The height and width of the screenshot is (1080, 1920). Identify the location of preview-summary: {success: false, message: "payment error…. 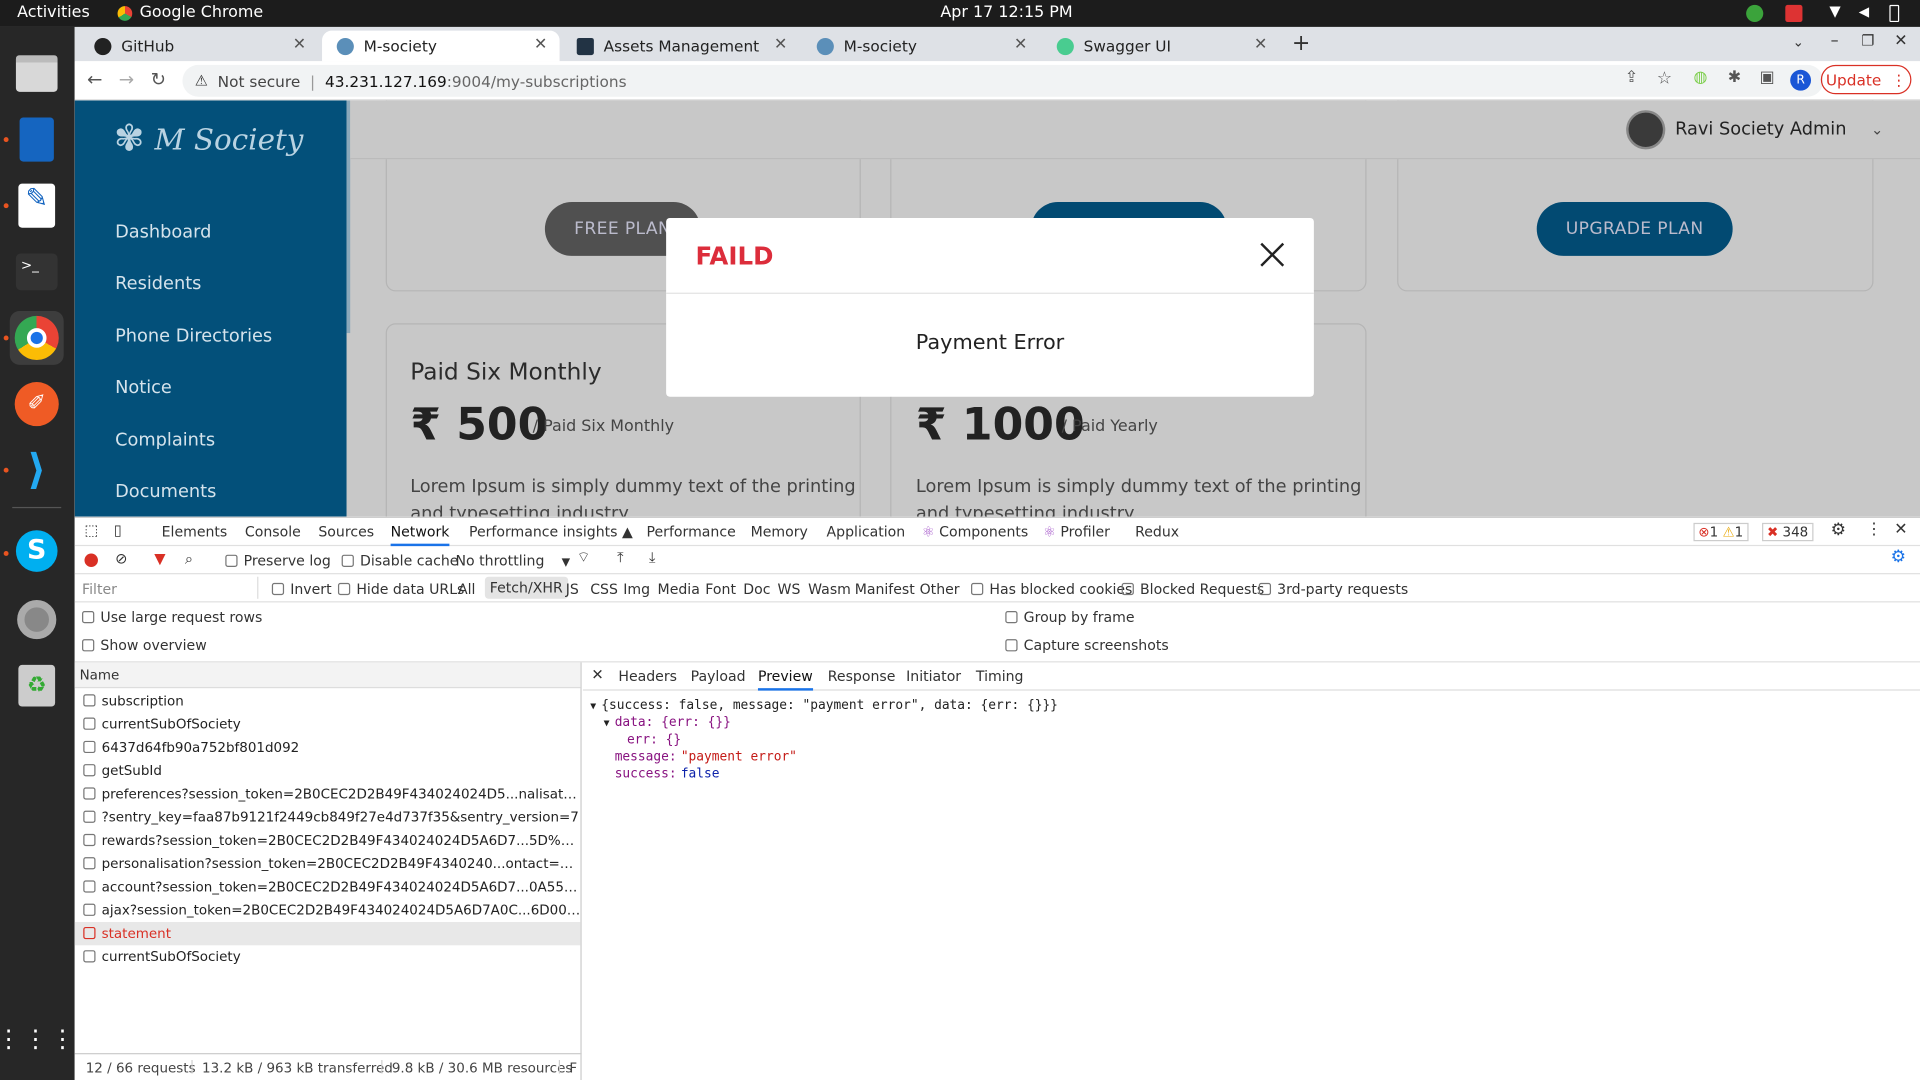
(829, 705).